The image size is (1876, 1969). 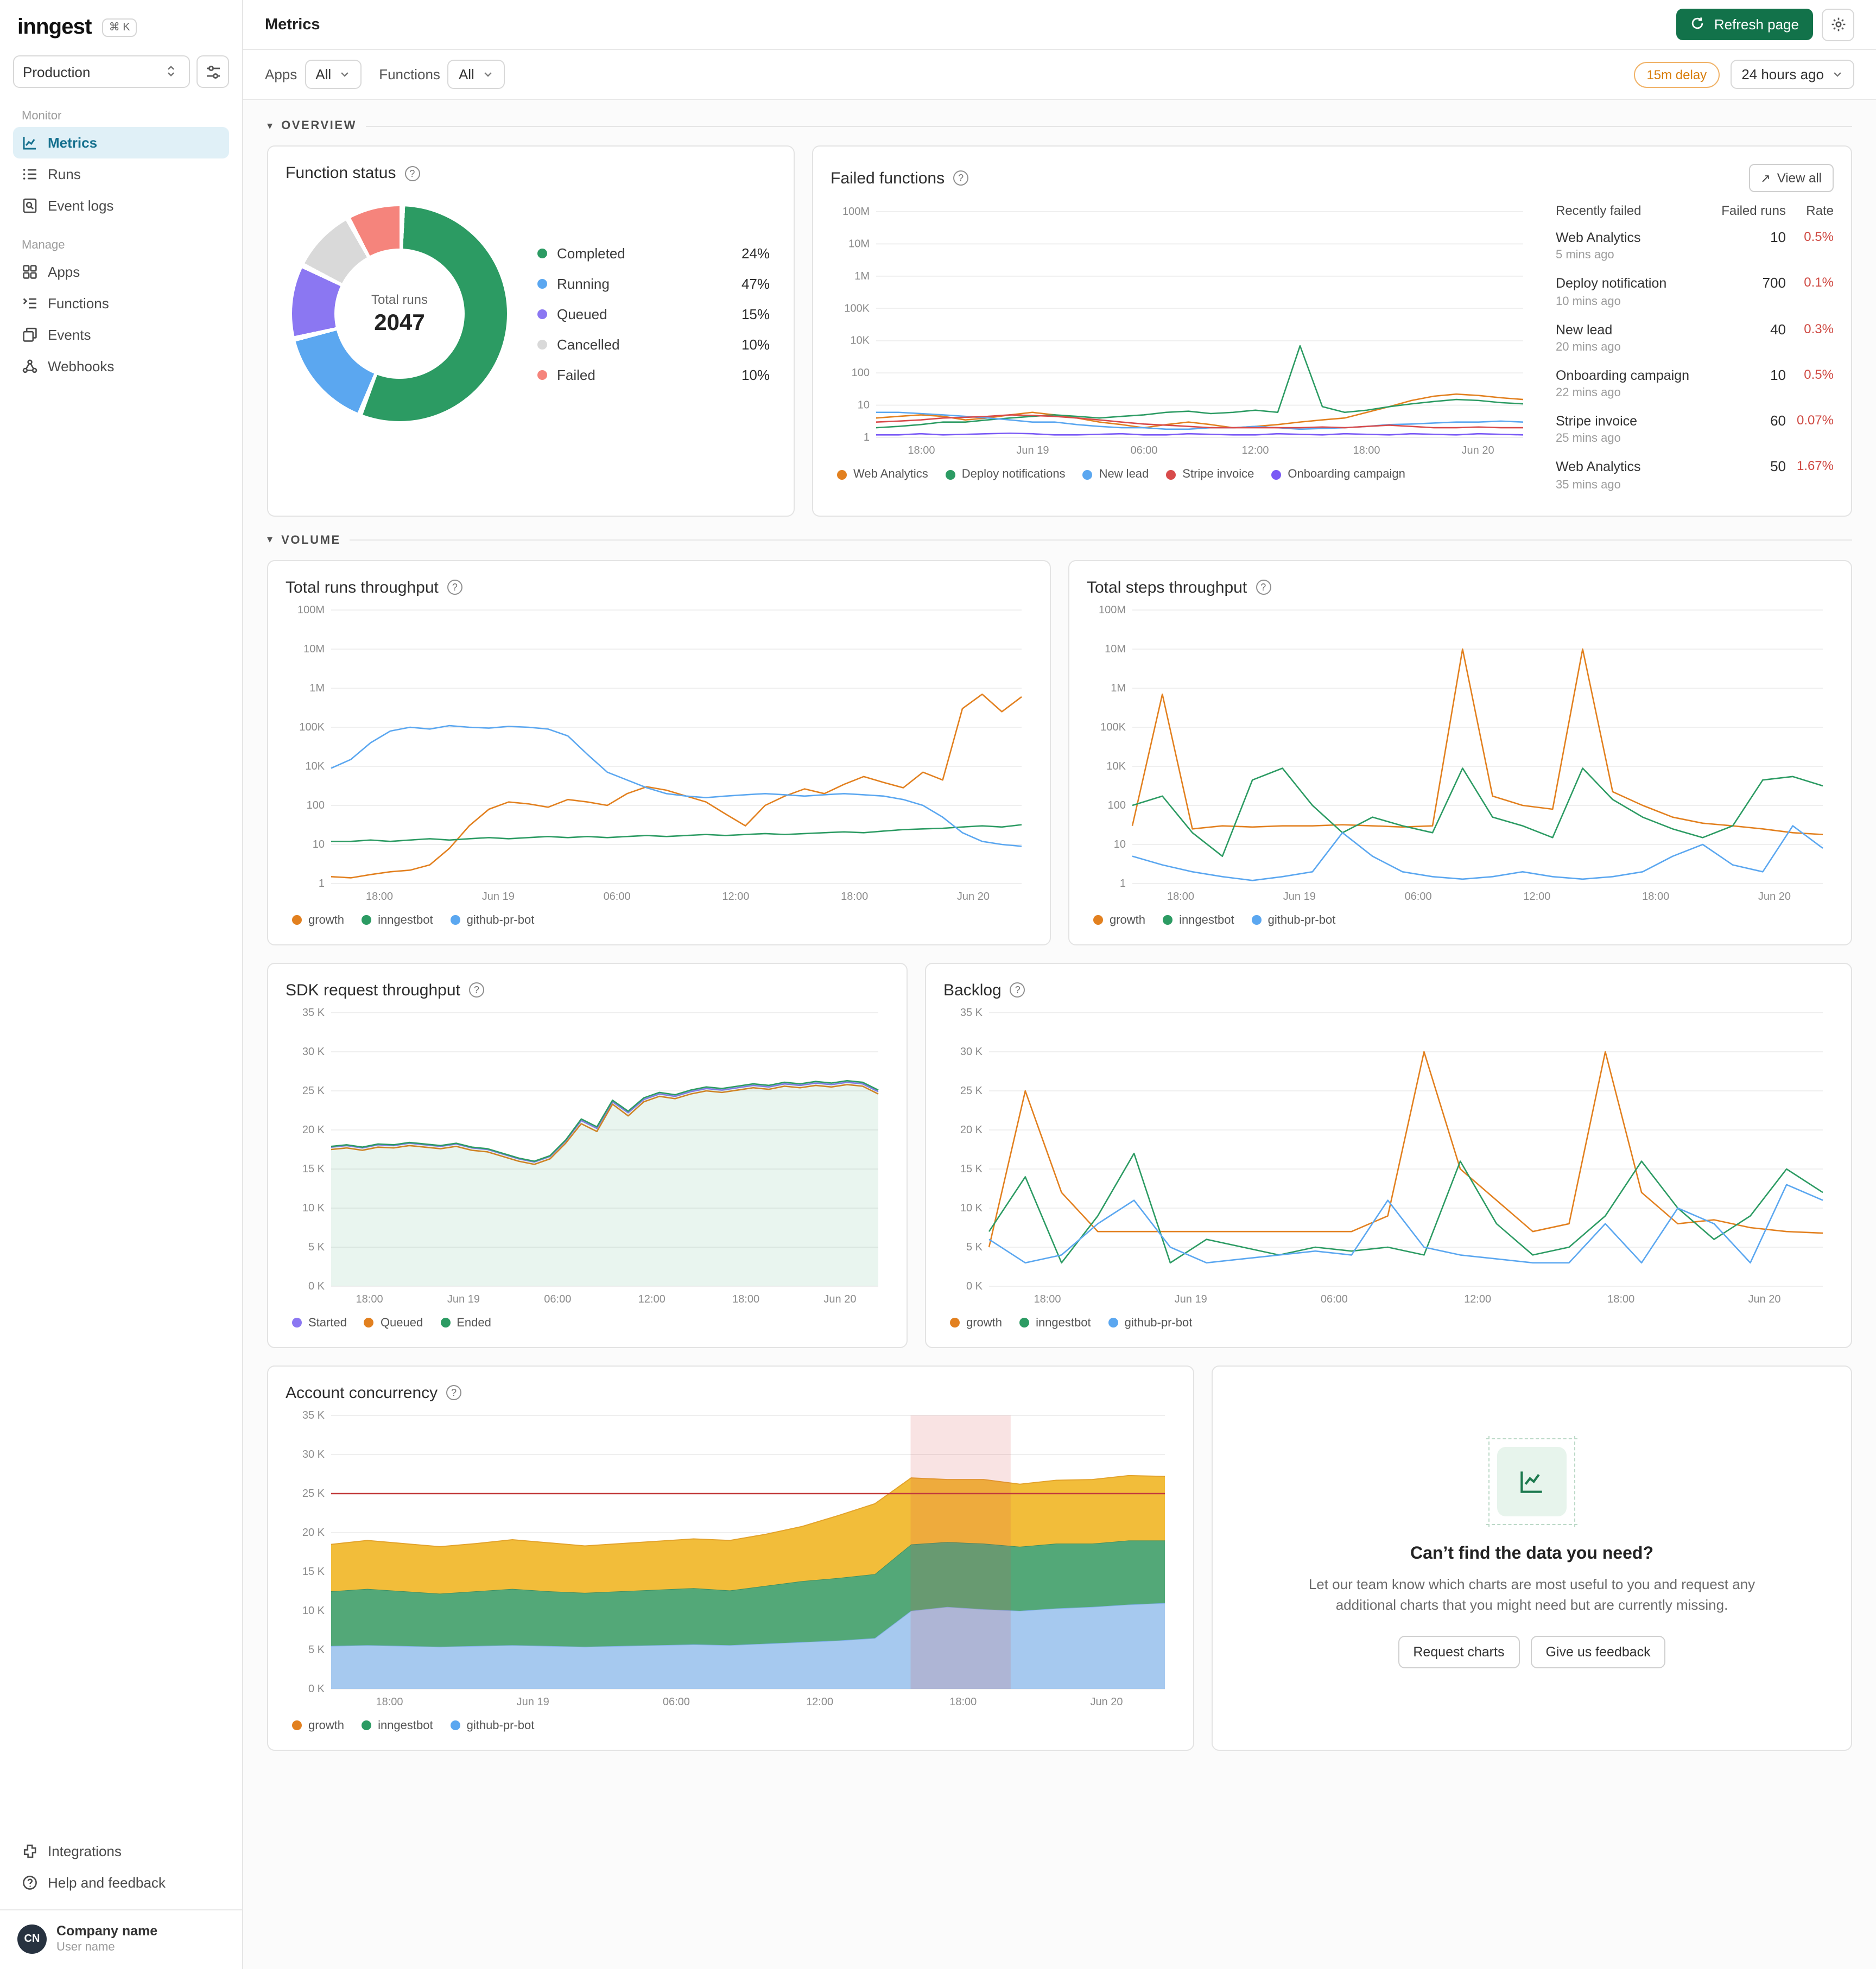 What do you see at coordinates (1599, 210) in the screenshot?
I see `column-header: Recently failed` at bounding box center [1599, 210].